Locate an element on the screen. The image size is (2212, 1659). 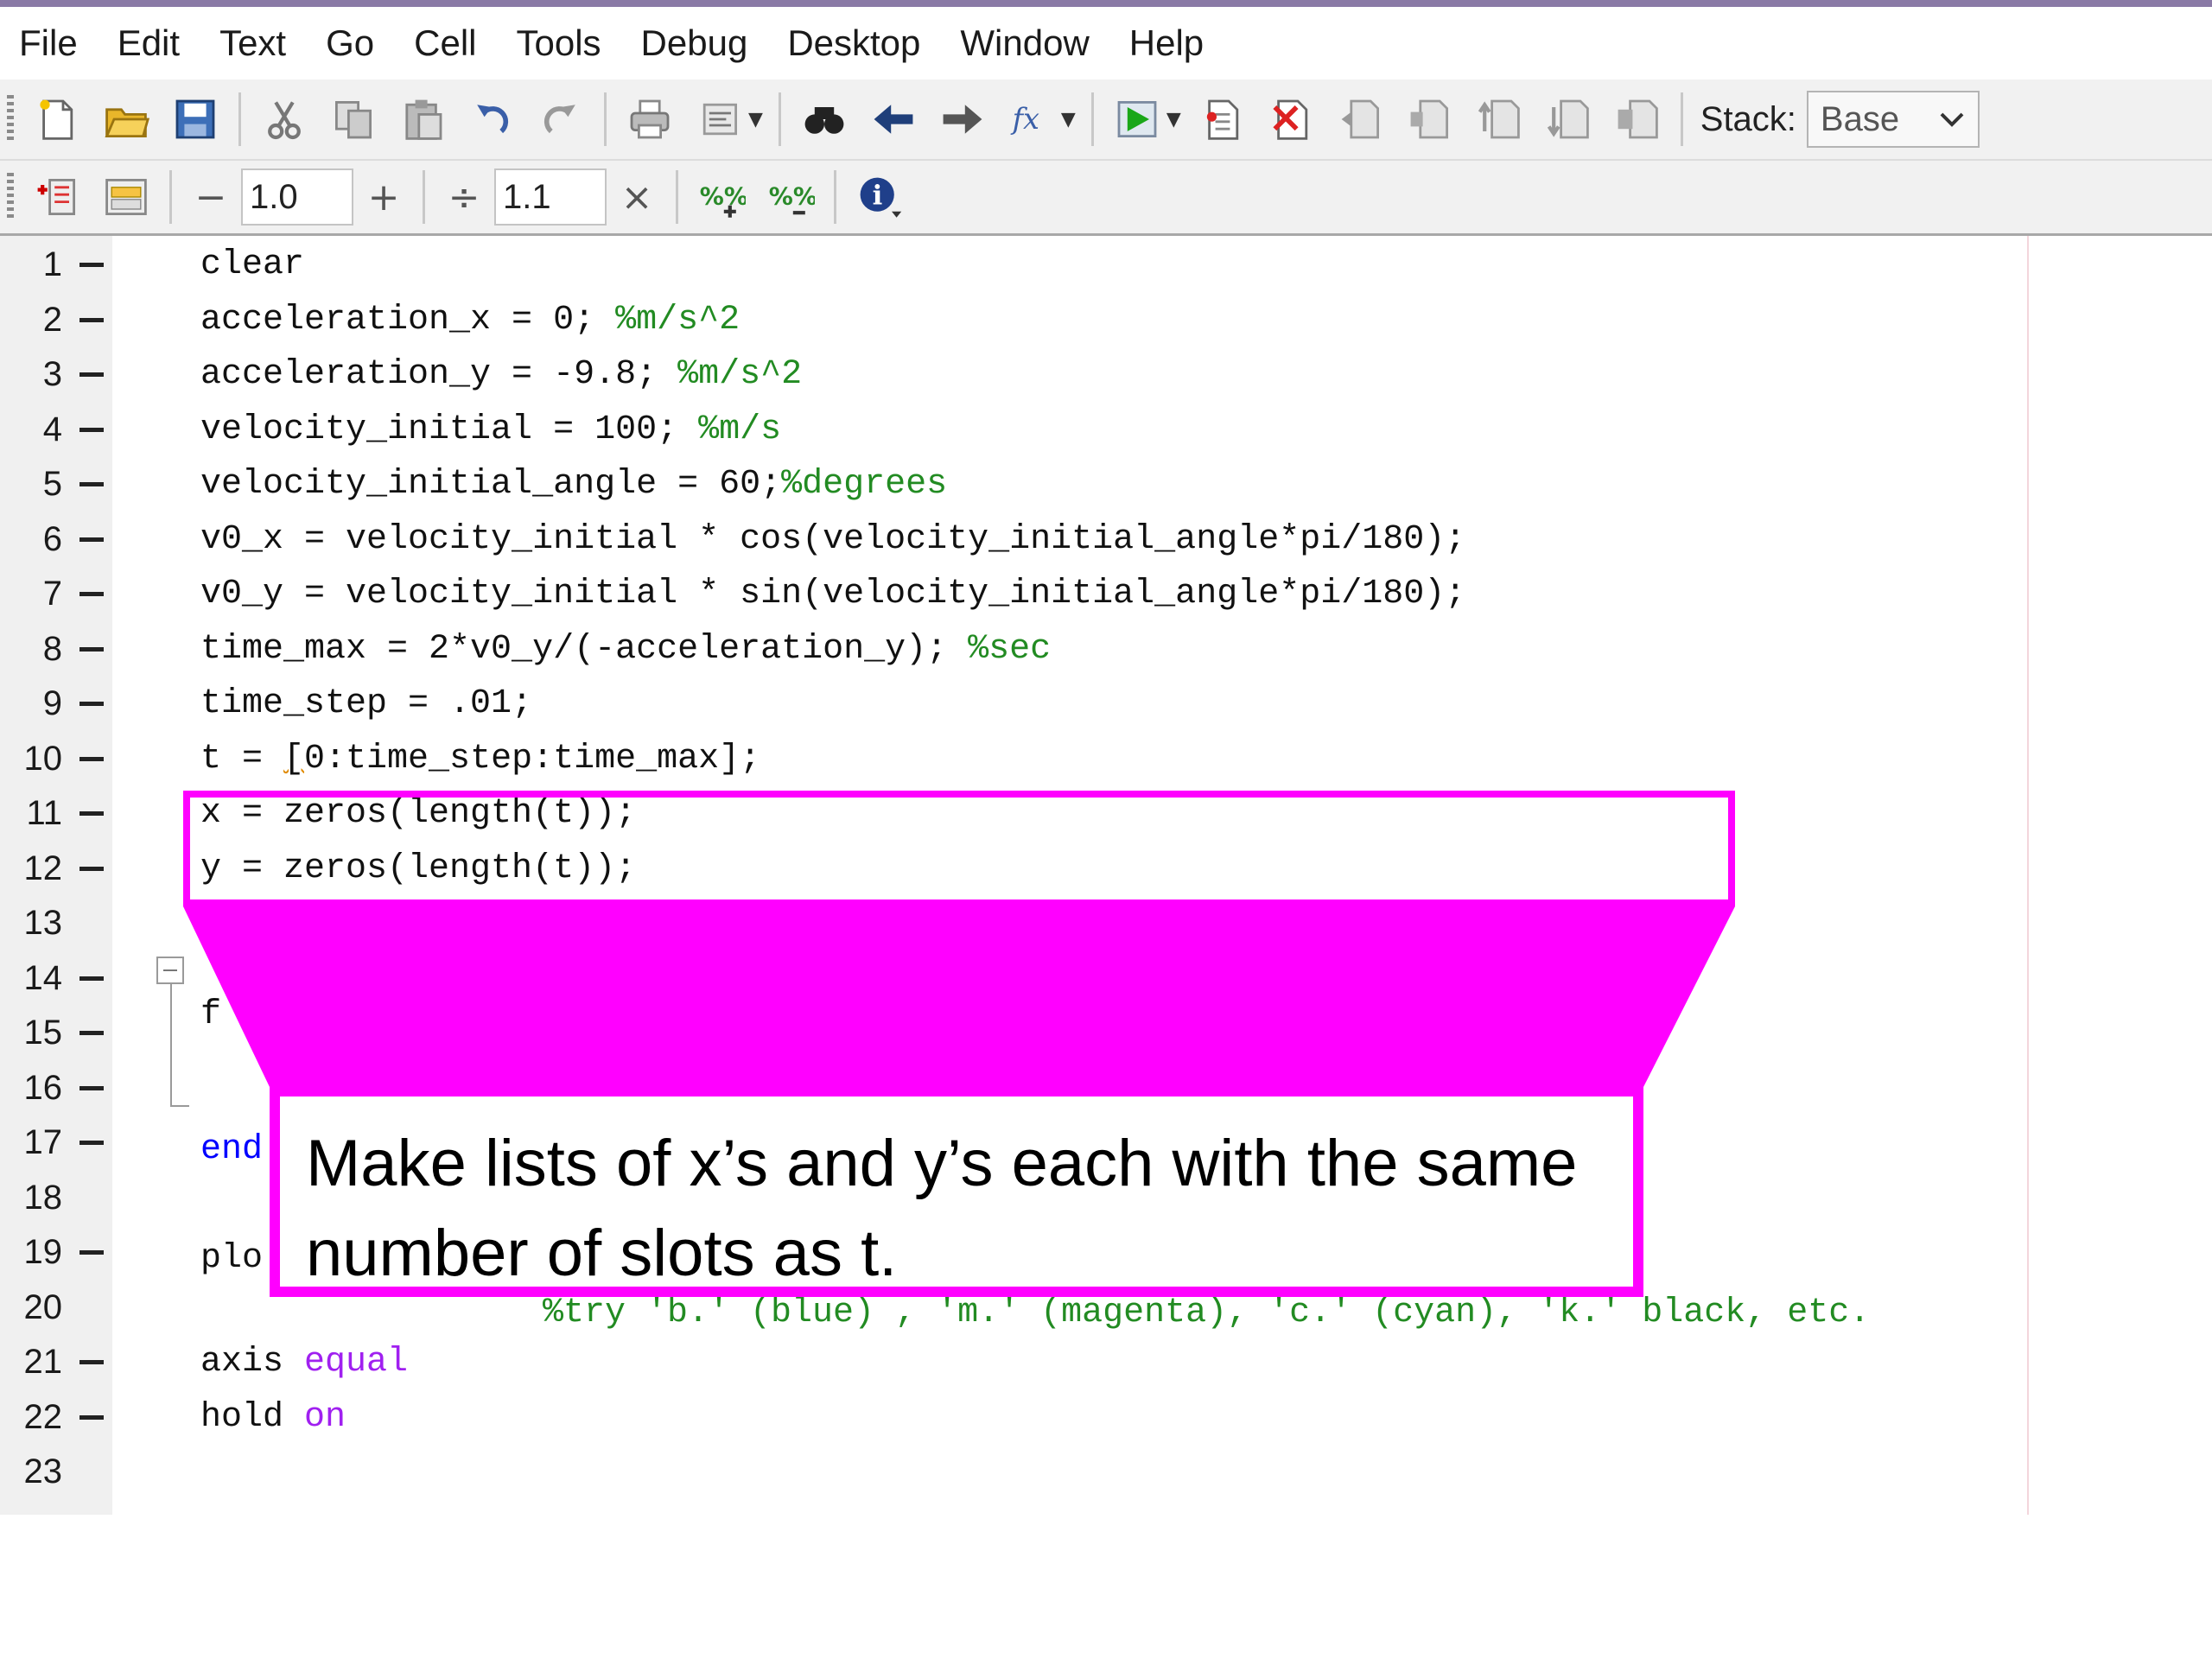
line-number: 23 is located at coordinates (43, 1471).